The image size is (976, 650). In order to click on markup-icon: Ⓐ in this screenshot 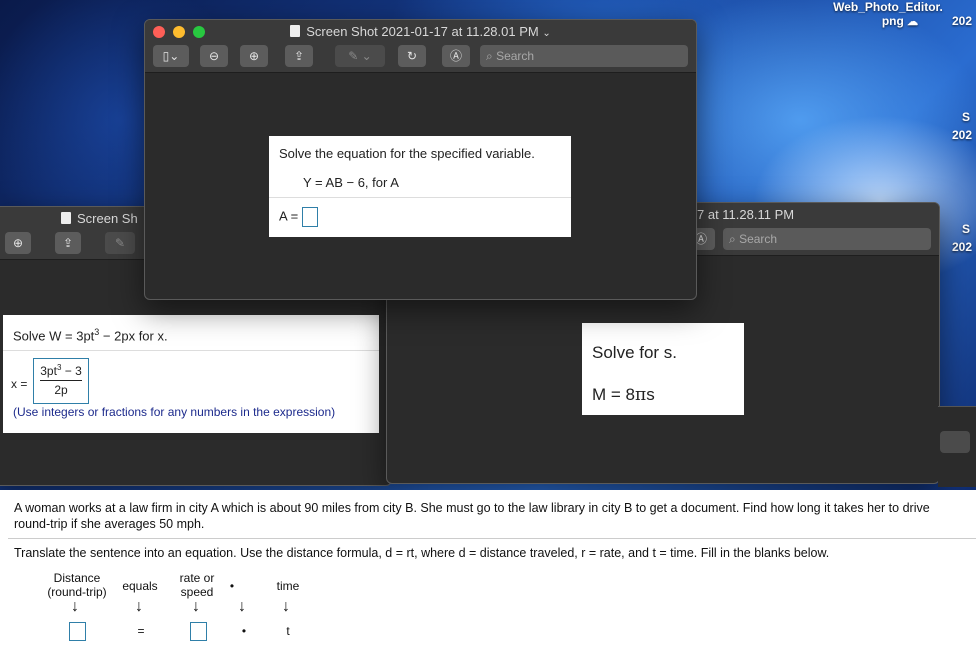, I will do `click(455, 56)`.